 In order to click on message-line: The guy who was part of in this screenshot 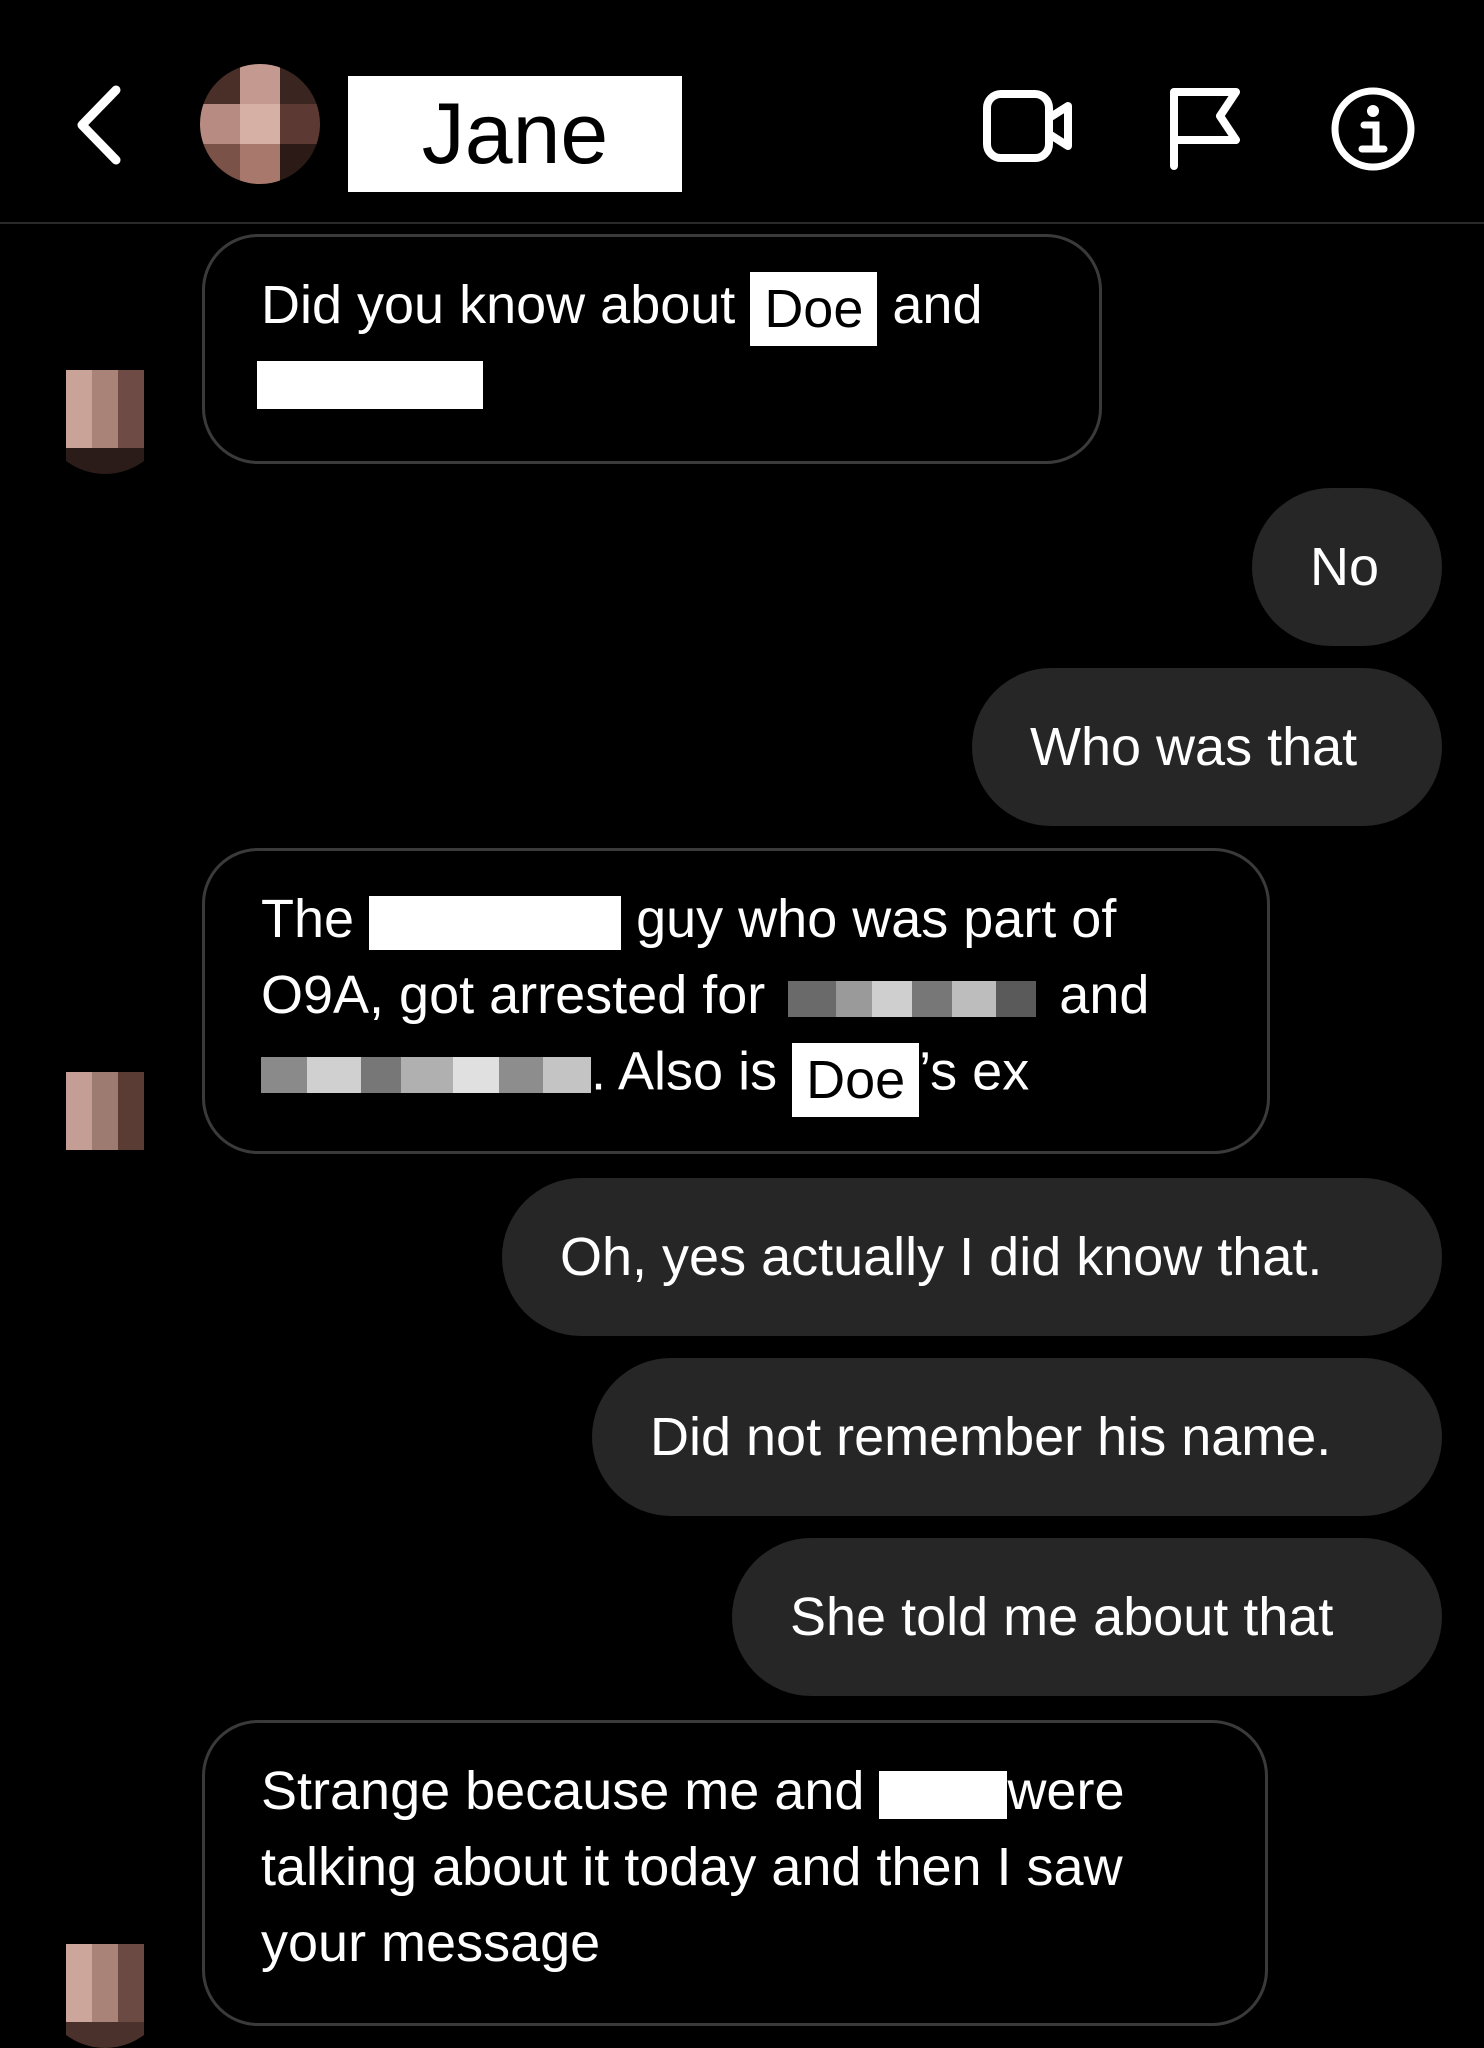, I will do `click(689, 919)`.